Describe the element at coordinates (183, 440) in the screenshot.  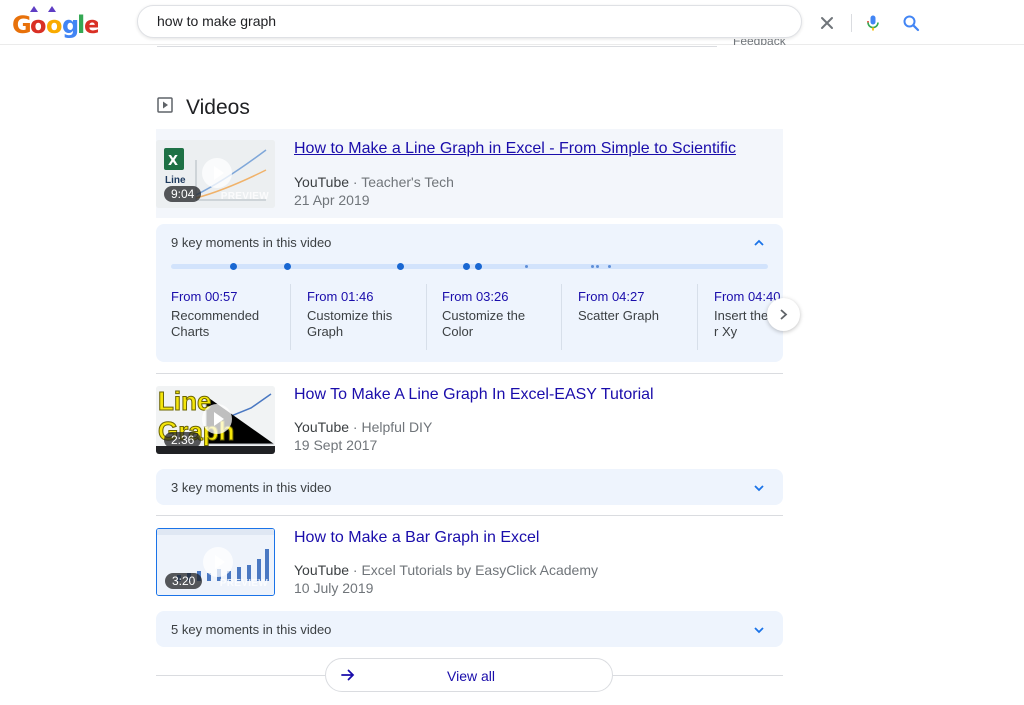
I see `video-duration: 2:36` at that location.